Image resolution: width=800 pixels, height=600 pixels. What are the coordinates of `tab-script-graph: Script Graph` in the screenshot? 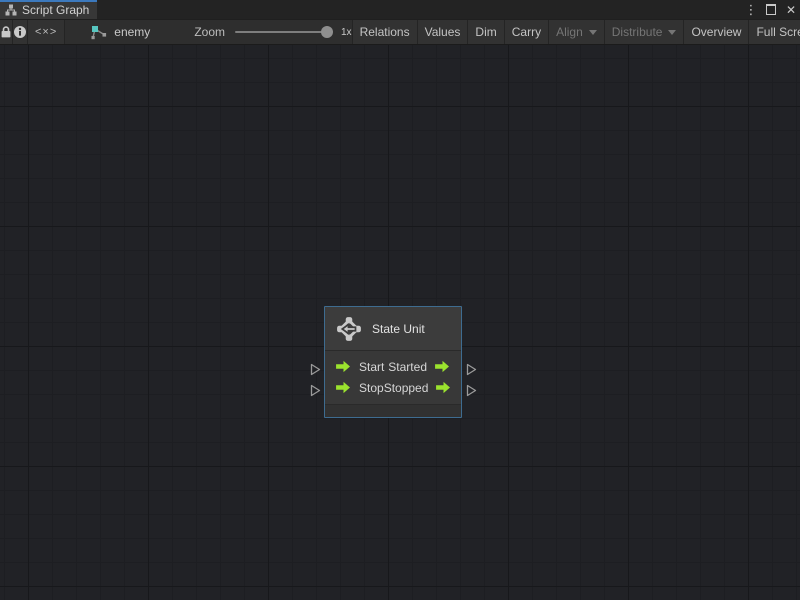 It's located at (48, 9).